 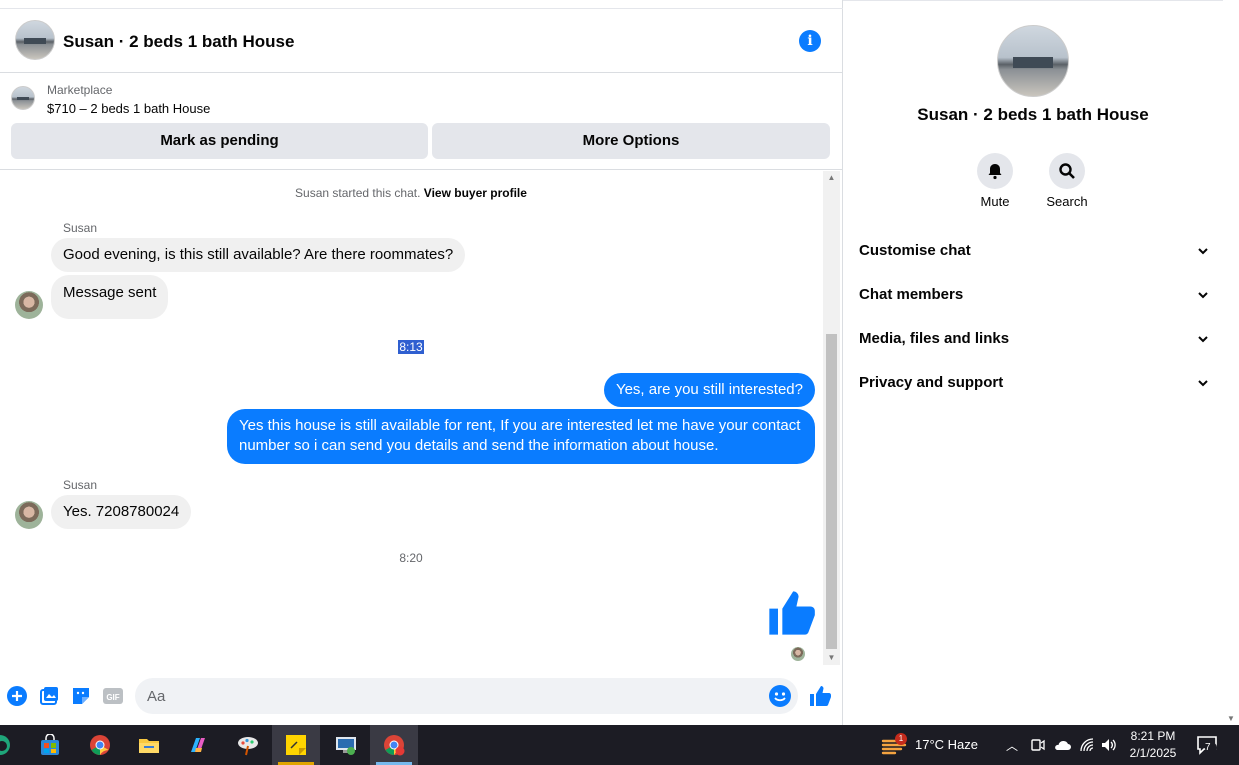 I want to click on taskbar-chrome-profile-app, so click(x=394, y=745).